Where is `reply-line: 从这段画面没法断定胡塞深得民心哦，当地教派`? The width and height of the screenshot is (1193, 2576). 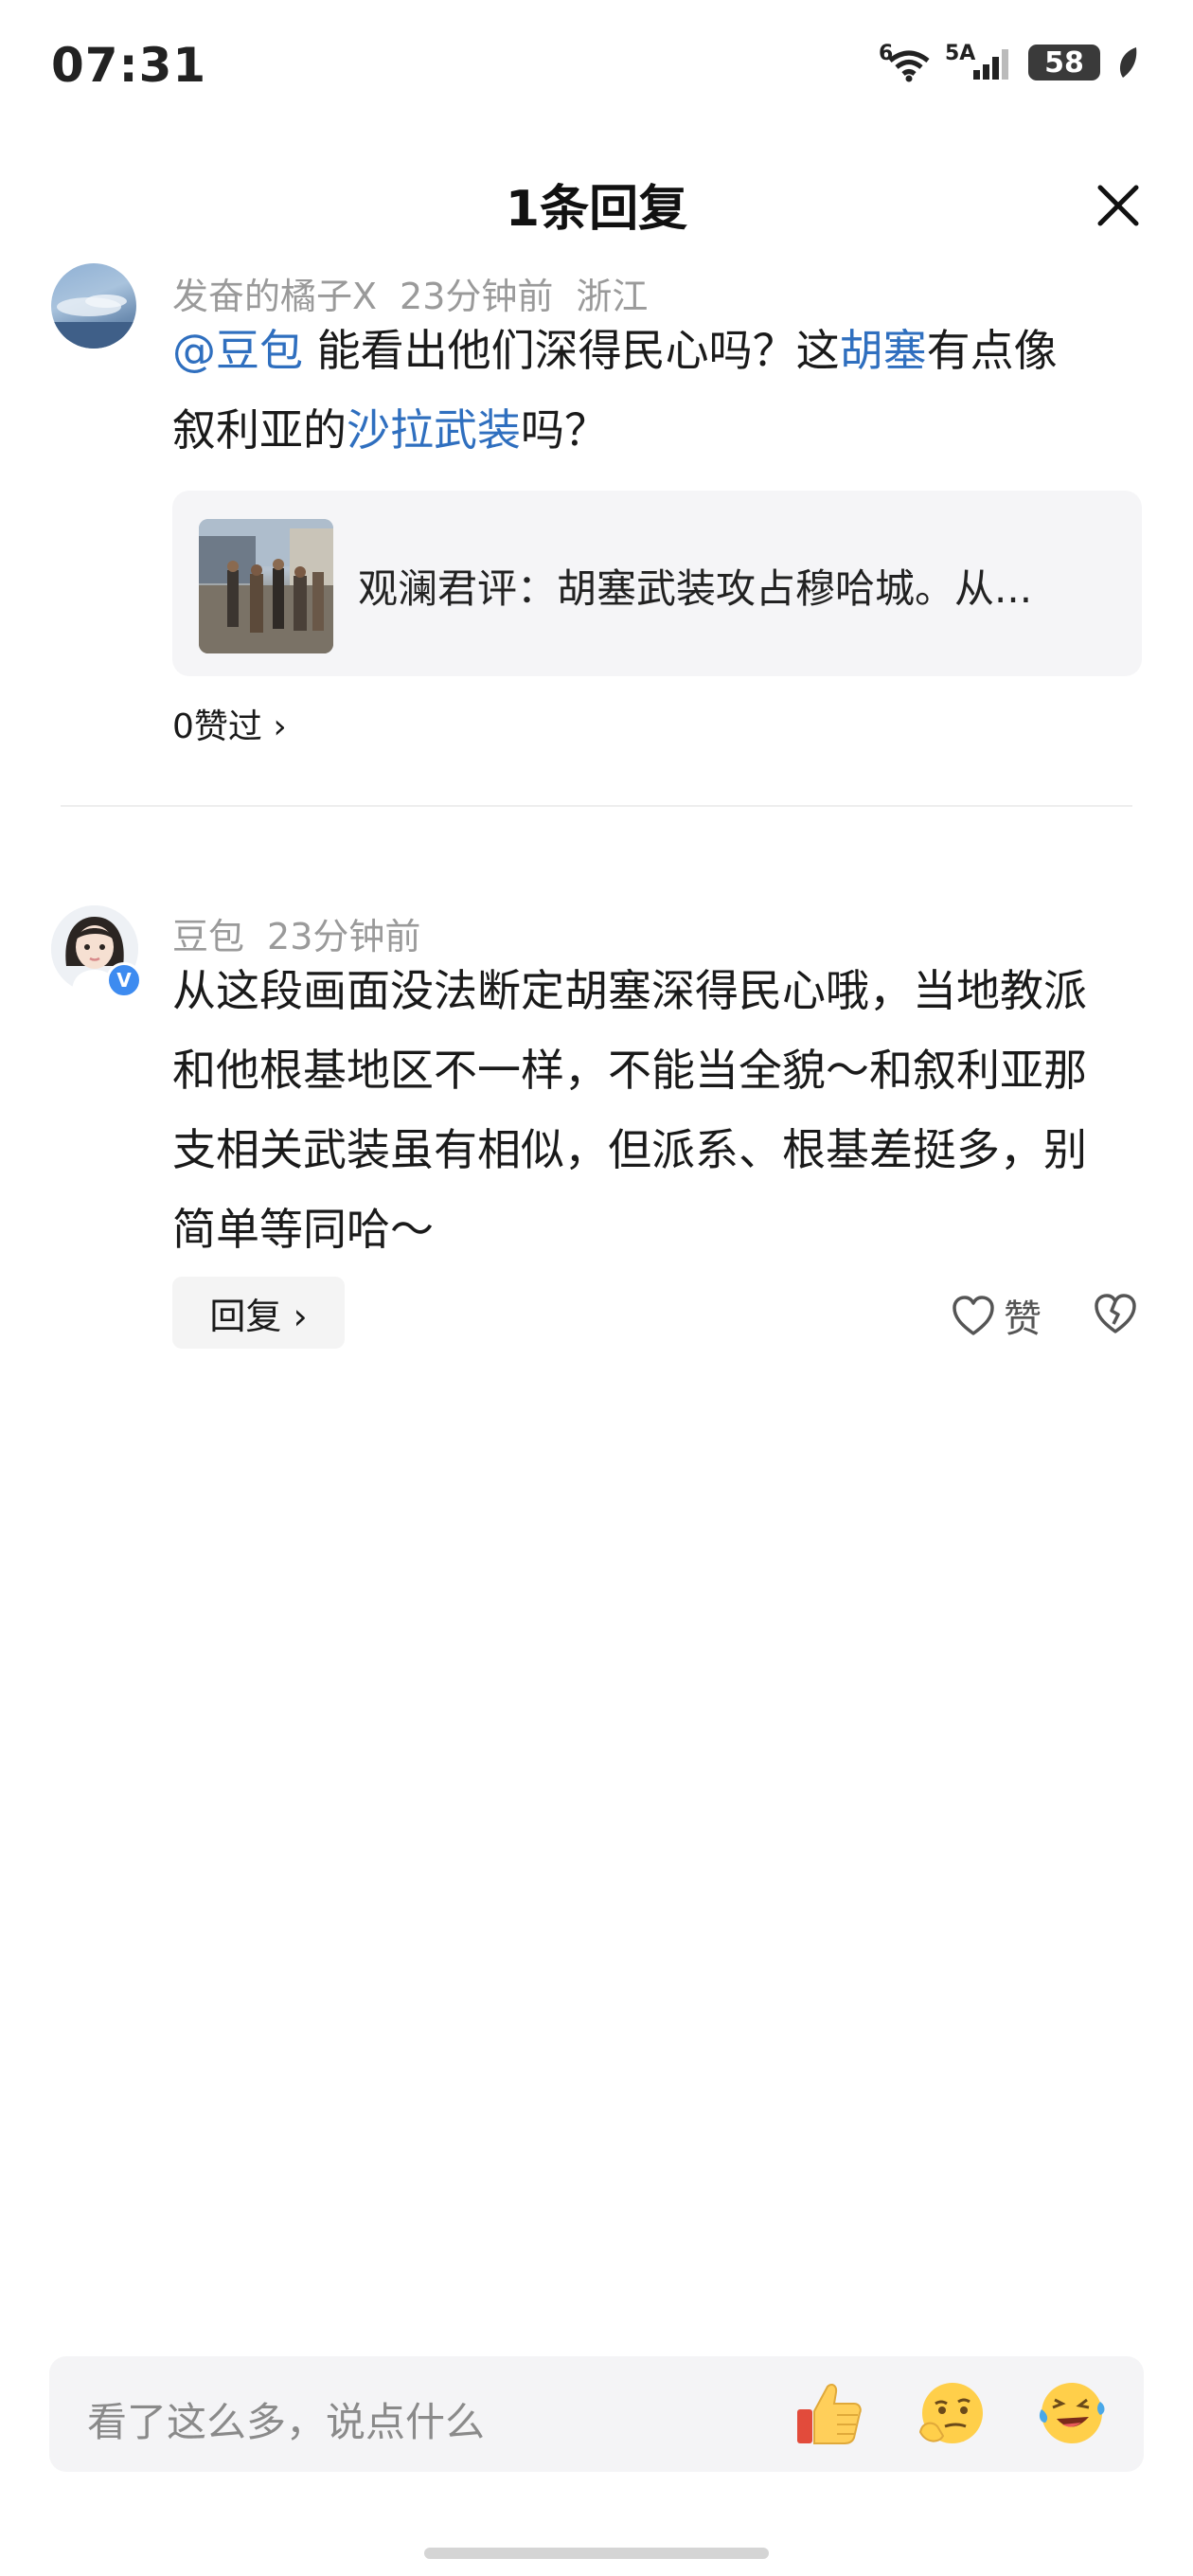 reply-line: 从这段画面没法断定胡塞深得民心哦，当地教派 is located at coordinates (629, 990).